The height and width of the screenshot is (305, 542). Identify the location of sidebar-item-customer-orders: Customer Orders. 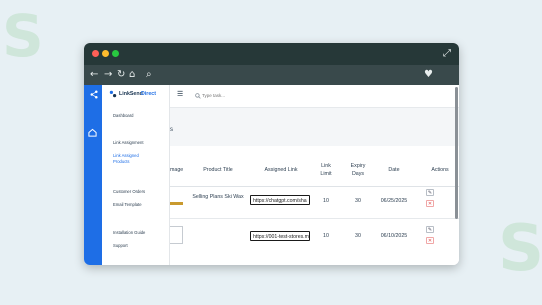
(129, 192).